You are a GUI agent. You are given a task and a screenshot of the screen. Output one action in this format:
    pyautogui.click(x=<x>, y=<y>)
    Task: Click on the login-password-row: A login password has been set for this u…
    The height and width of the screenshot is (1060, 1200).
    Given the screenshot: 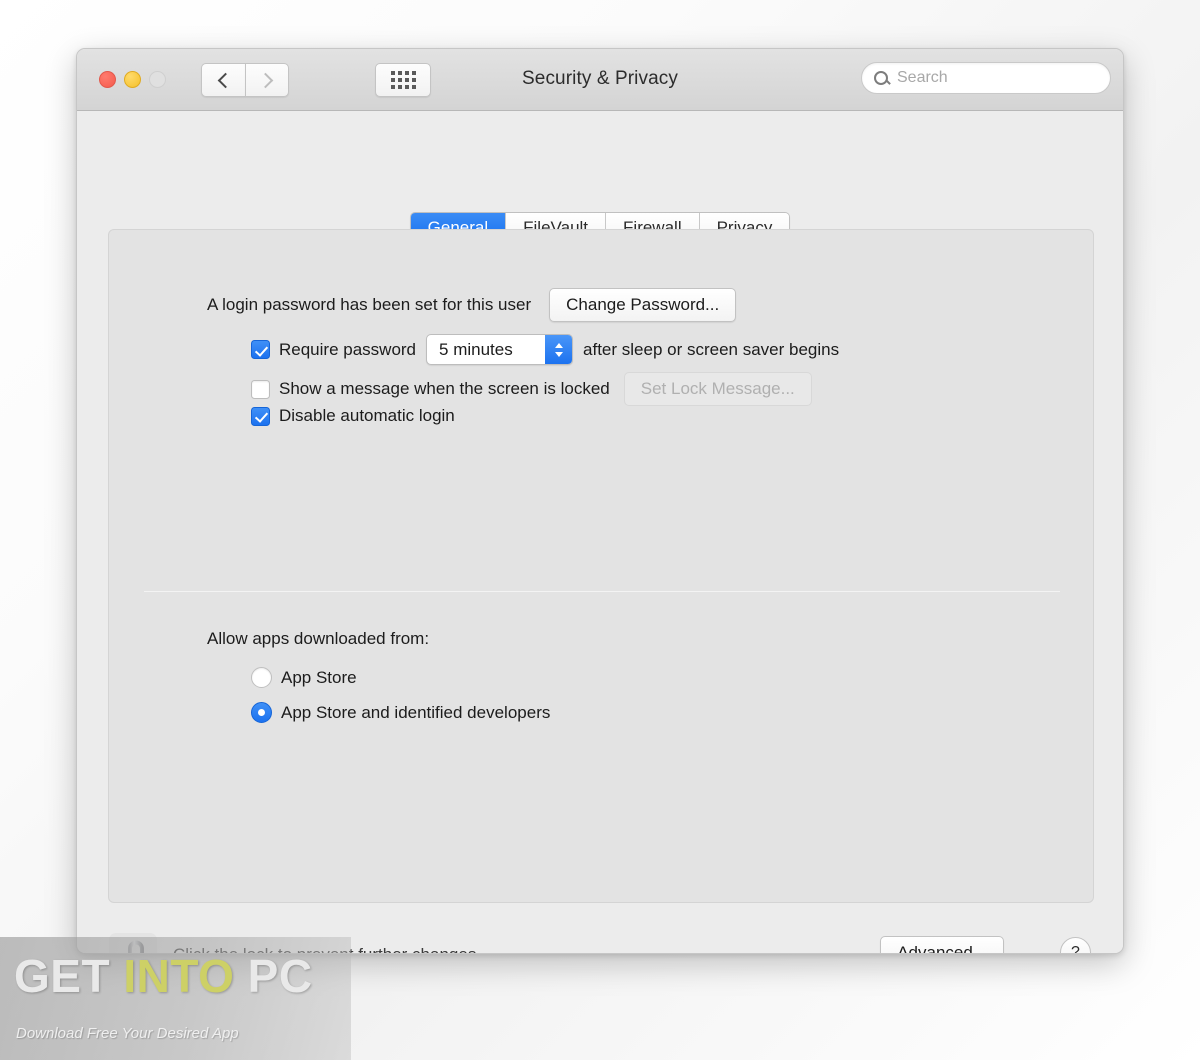 What is the action you would take?
    pyautogui.click(x=472, y=305)
    